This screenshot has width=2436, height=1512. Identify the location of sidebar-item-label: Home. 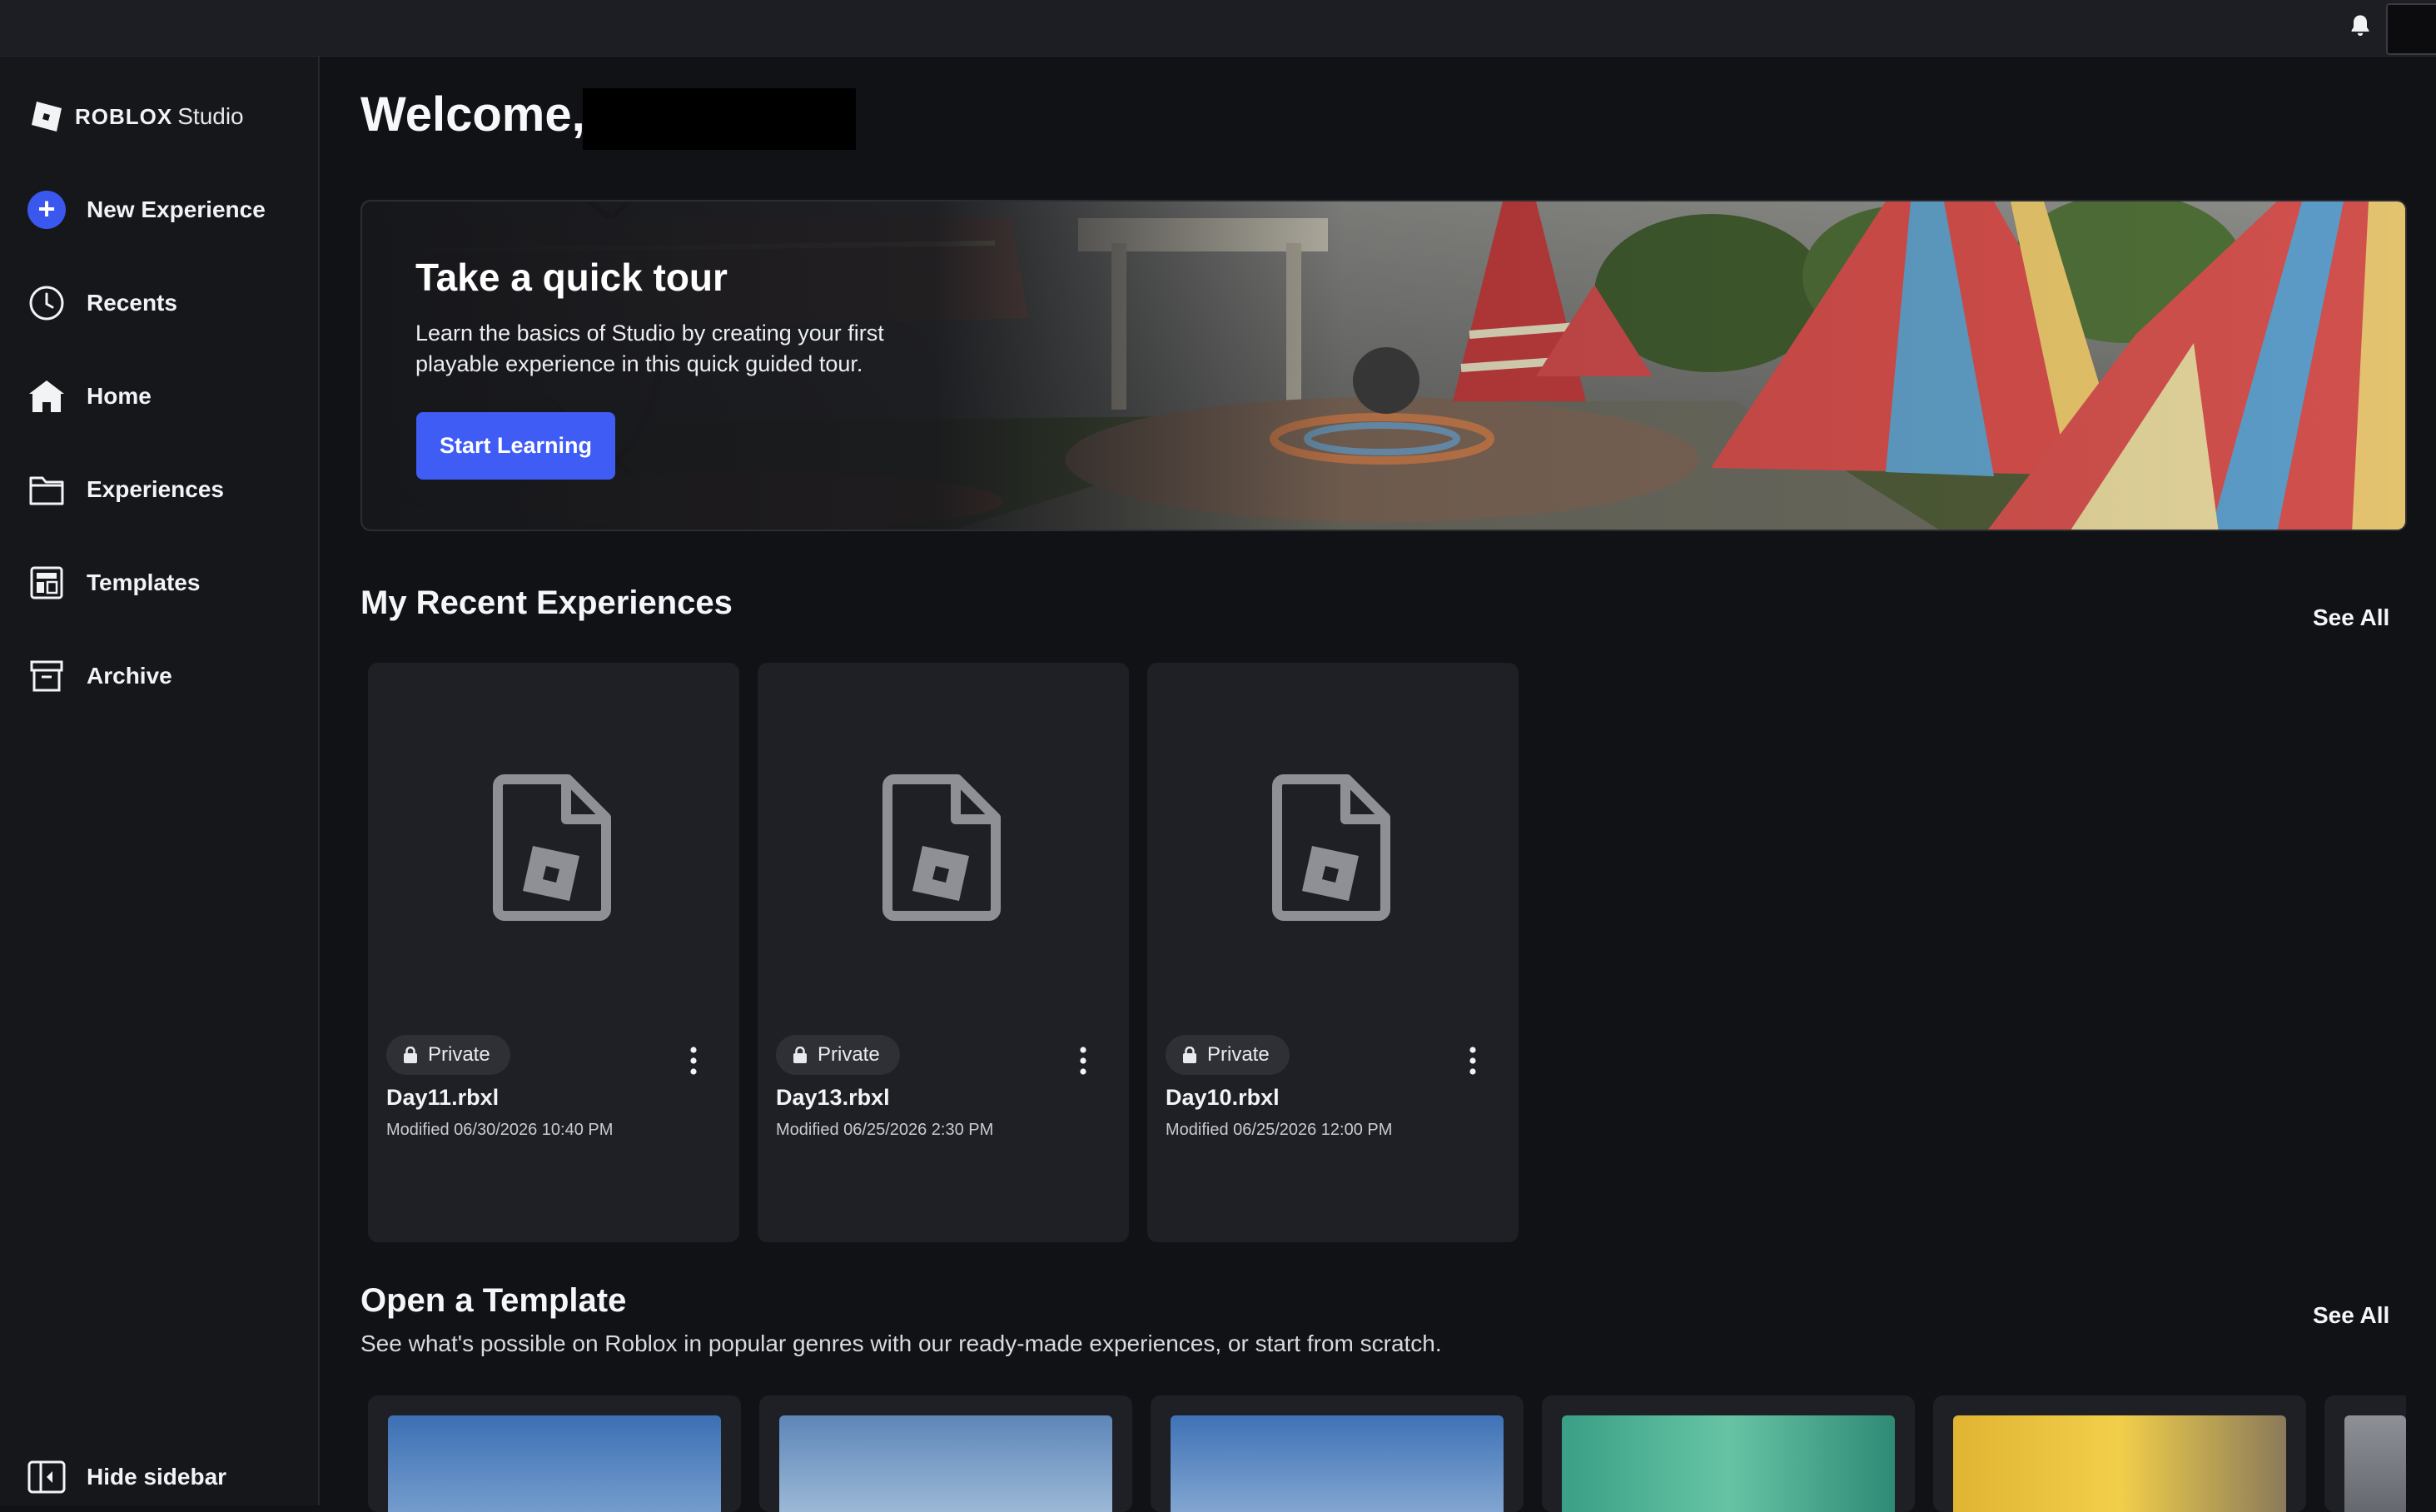
(119, 396).